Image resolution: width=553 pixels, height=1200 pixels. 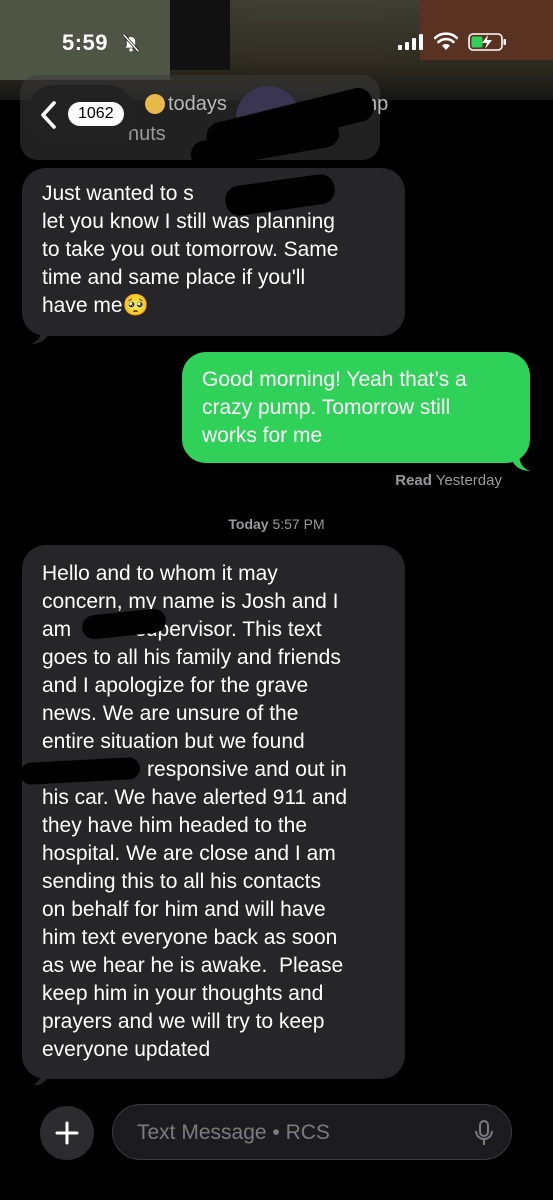 I want to click on wifi-icon, so click(x=446, y=41).